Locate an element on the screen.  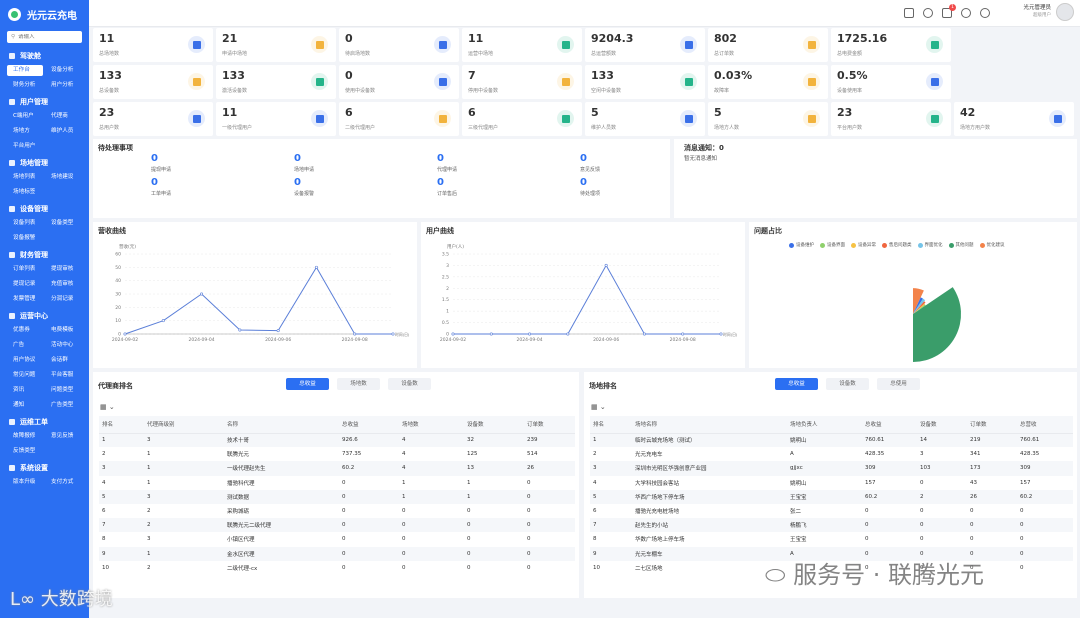
sidebar-item: 订单列表 is located at coordinates (26, 269).